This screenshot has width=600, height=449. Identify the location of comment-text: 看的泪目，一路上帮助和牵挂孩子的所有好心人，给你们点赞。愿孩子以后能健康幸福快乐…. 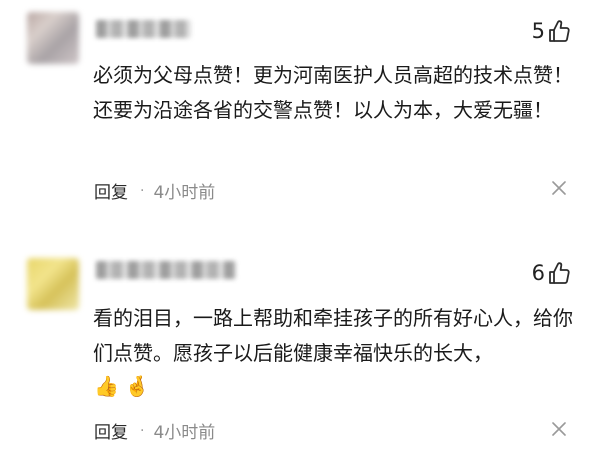
(333, 335).